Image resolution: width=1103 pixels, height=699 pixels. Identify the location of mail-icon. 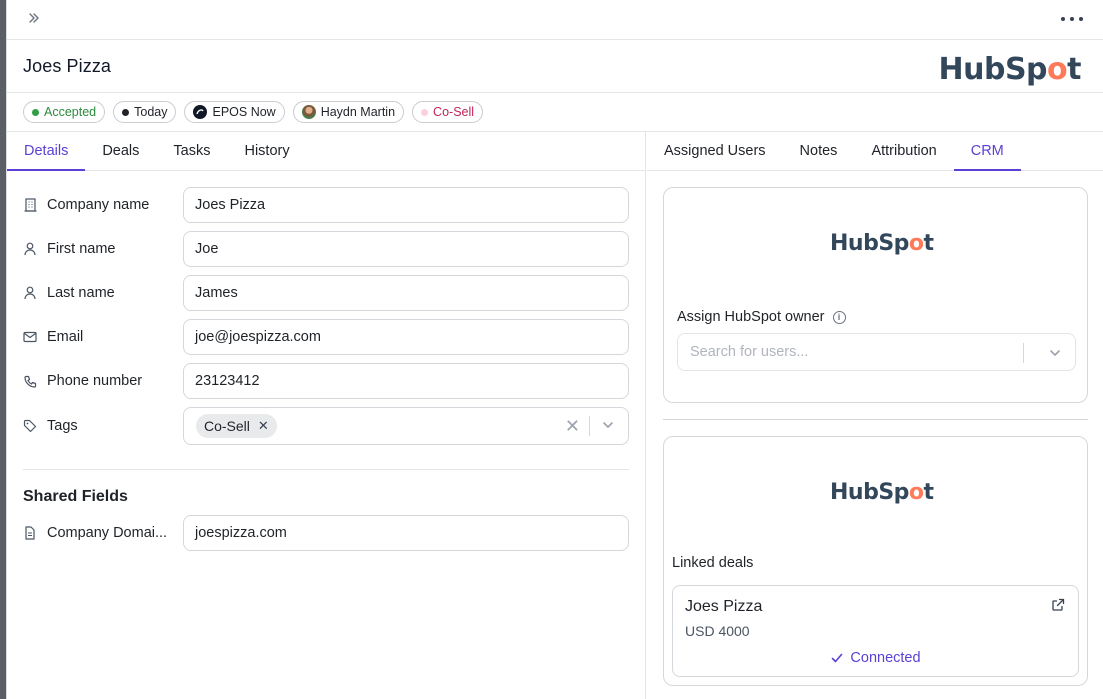
(30, 337).